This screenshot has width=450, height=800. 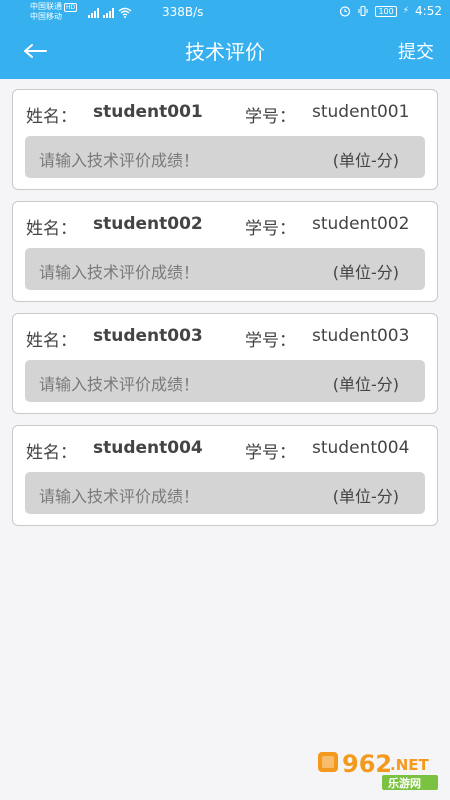 I want to click on carrier-1: 中国联通, so click(x=46, y=6).